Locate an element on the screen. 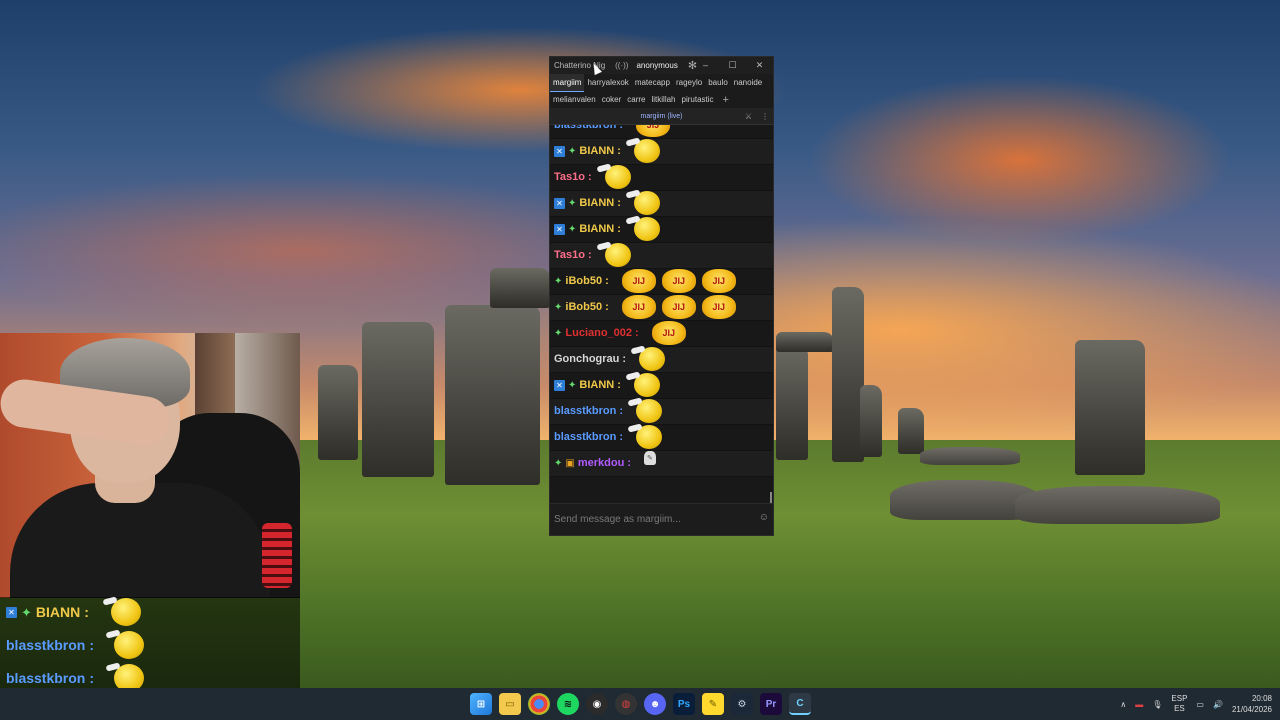  language-indicator: ESP ES is located at coordinates (1179, 704).